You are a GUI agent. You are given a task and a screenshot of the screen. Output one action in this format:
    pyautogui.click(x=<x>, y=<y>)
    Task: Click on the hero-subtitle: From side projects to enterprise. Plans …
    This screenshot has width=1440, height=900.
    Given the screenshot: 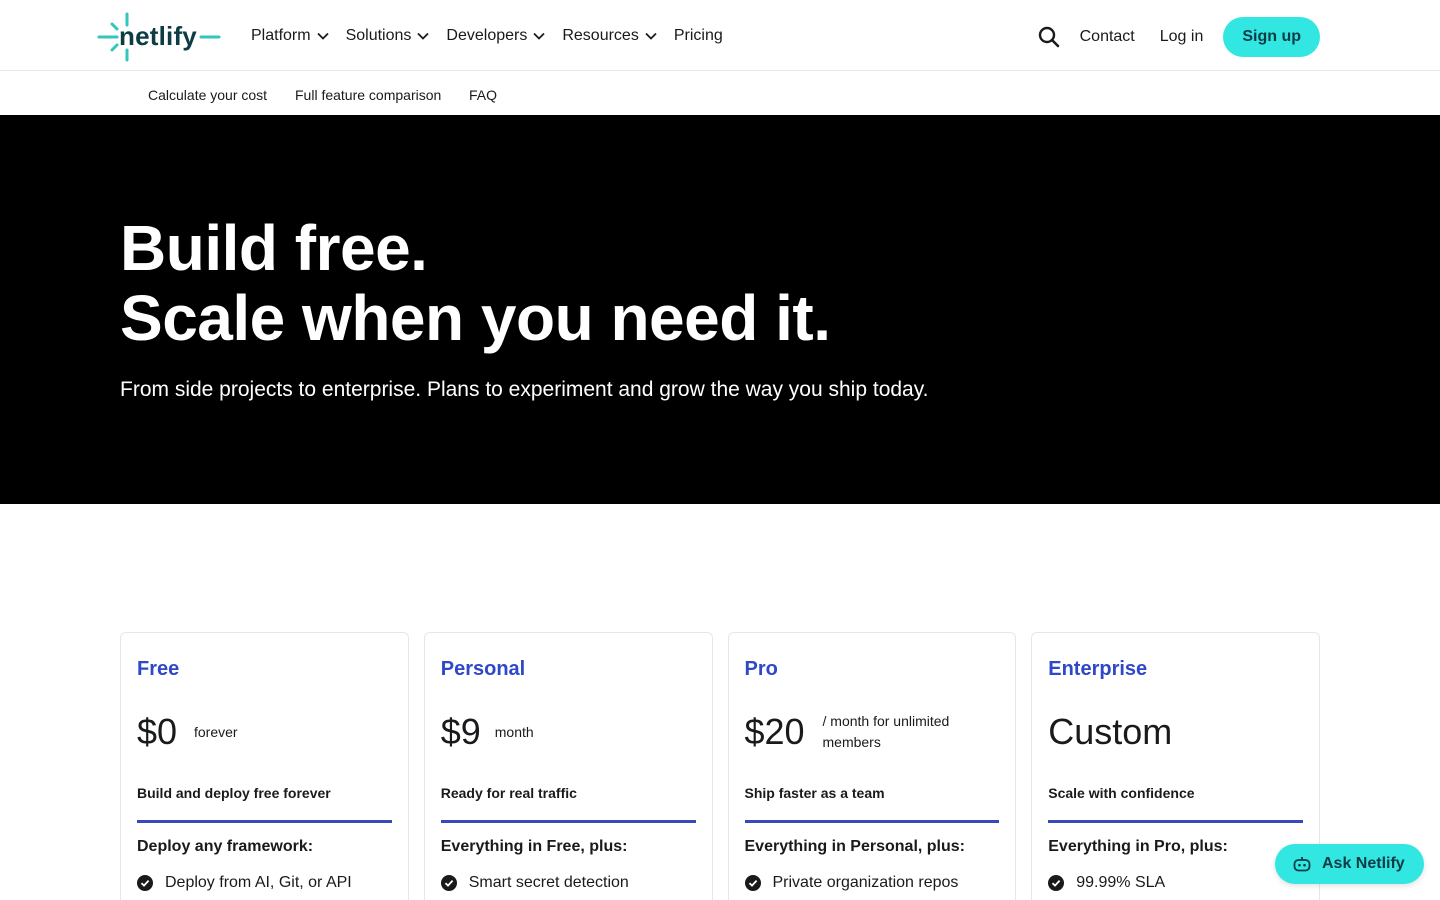 What is the action you would take?
    pyautogui.click(x=524, y=389)
    